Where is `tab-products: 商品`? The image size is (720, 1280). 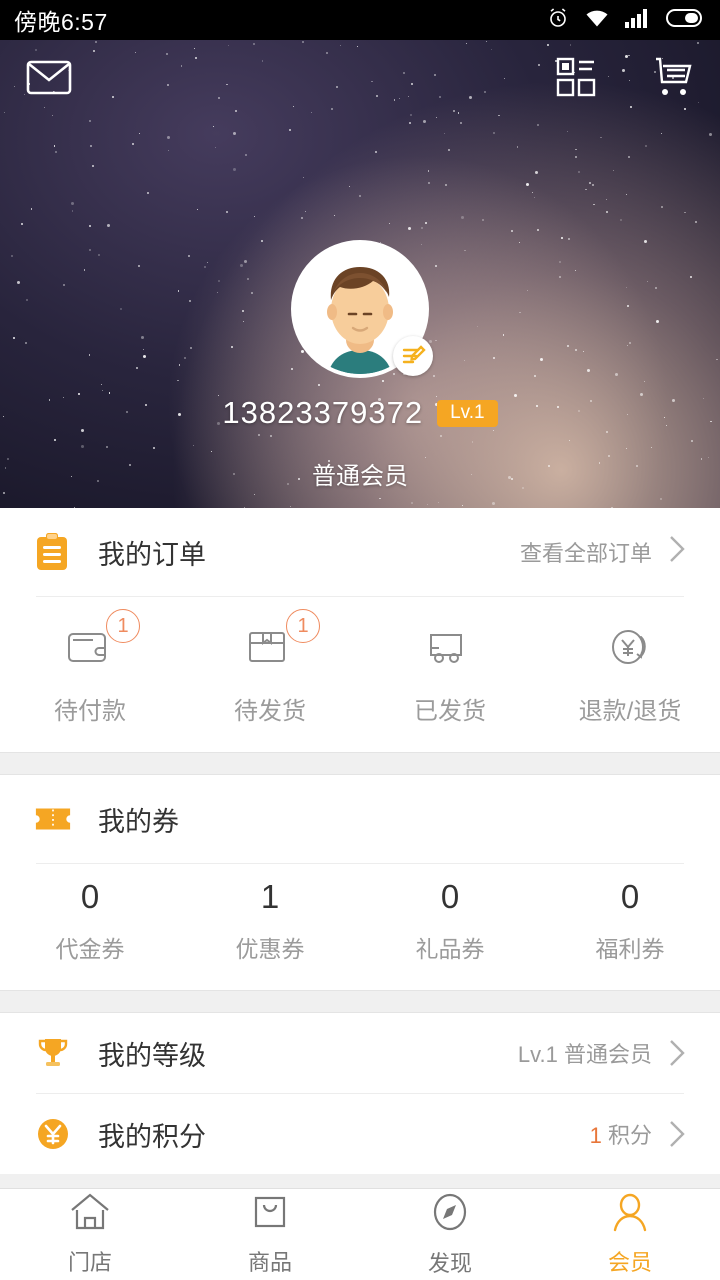
tab-products: 商品 is located at coordinates (270, 1234).